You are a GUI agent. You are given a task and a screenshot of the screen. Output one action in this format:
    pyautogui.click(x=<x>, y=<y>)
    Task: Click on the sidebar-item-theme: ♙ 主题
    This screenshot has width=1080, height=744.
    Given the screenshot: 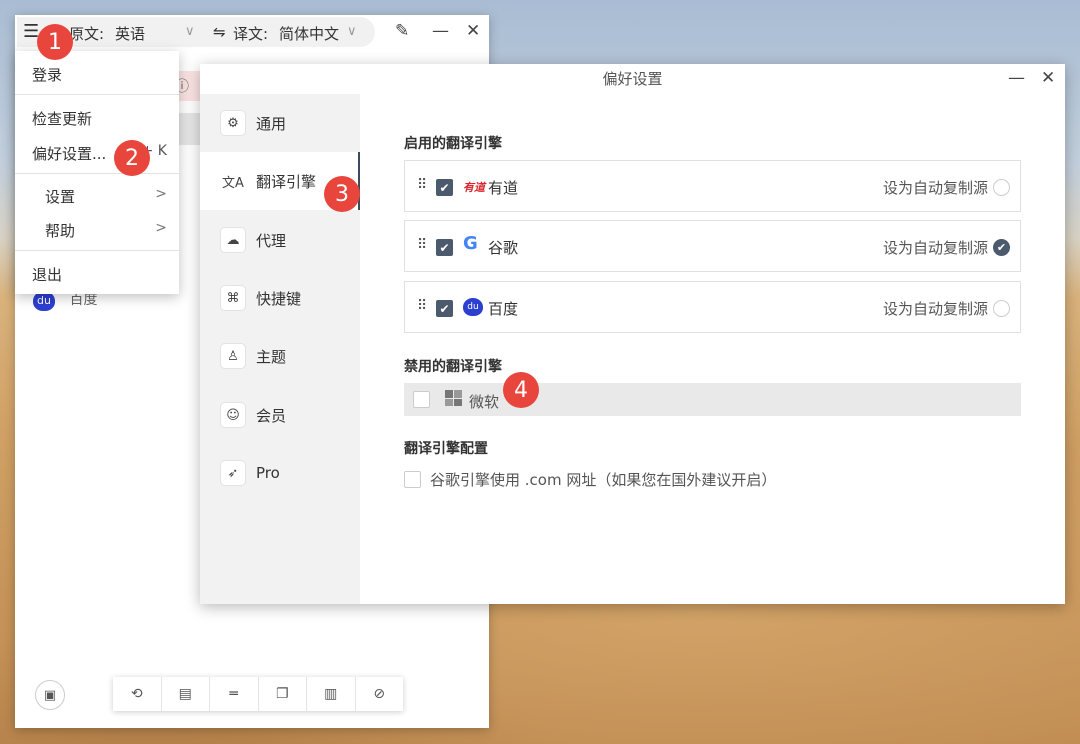 What is the action you would take?
    pyautogui.click(x=280, y=356)
    